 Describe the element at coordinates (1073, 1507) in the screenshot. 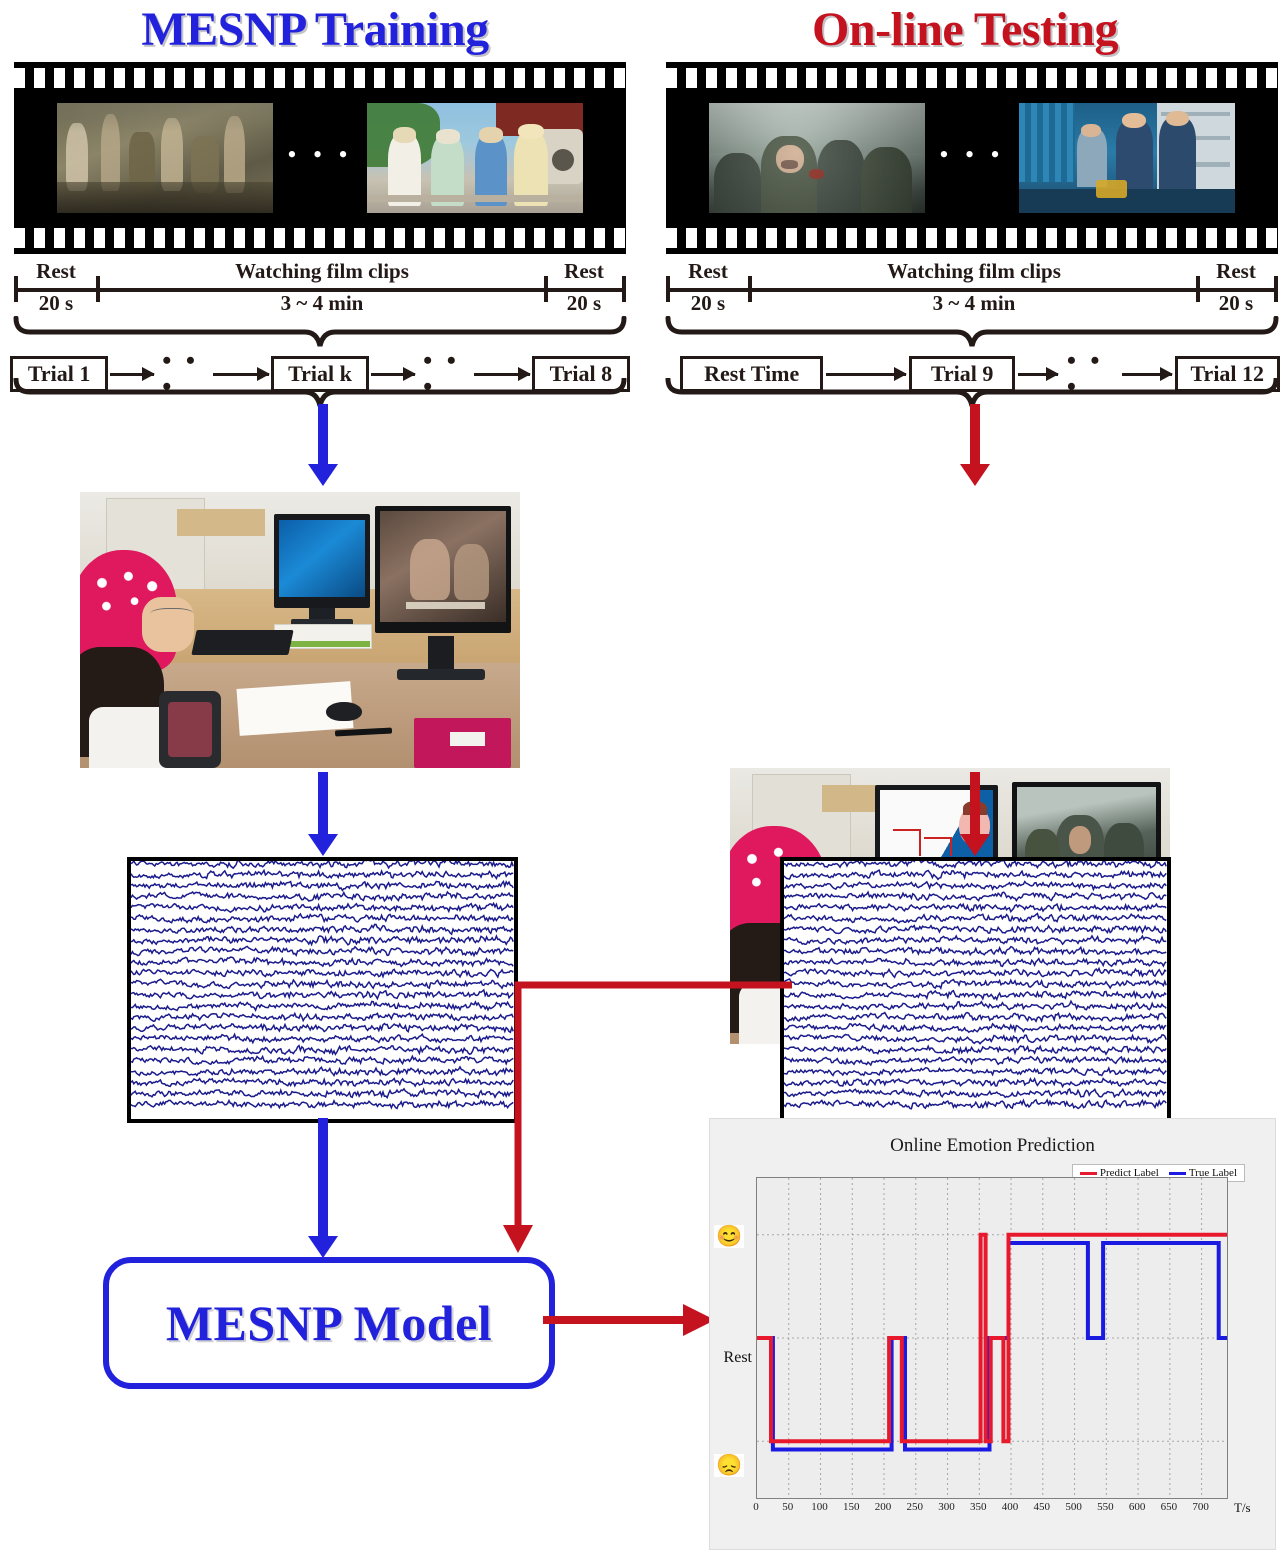

I see `chart-x-tick: 500` at that location.